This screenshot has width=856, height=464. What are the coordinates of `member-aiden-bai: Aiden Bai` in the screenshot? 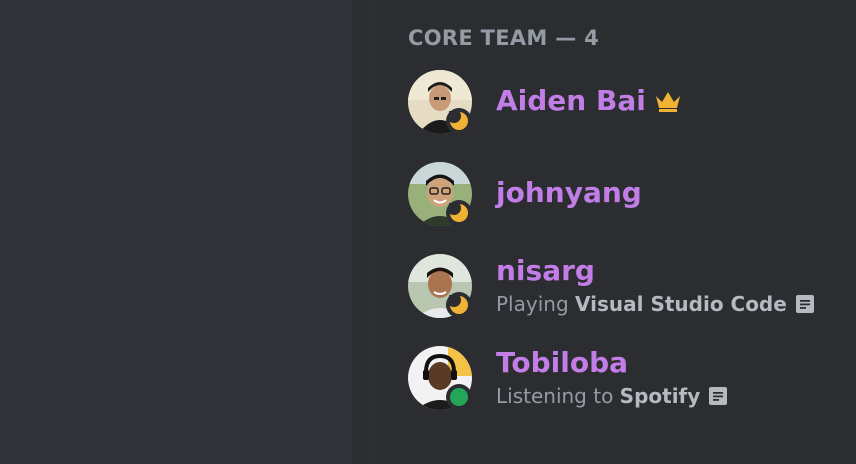 It's located at (628, 105).